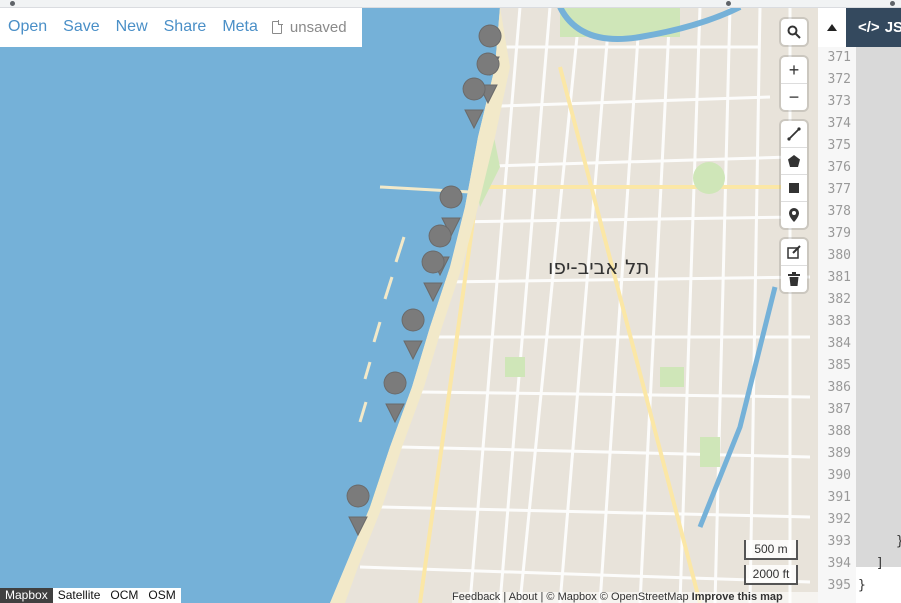 This screenshot has width=901, height=603. Describe the element at coordinates (839, 123) in the screenshot. I see `line-number: 374` at that location.